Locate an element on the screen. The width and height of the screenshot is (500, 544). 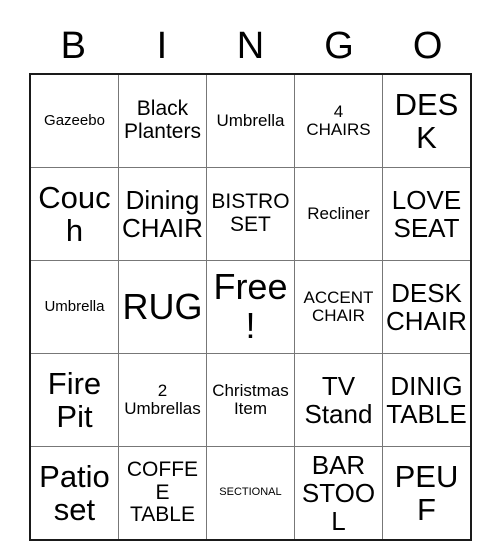
bingo-cell-label: COFFEE TABLE is located at coordinates (162, 492).